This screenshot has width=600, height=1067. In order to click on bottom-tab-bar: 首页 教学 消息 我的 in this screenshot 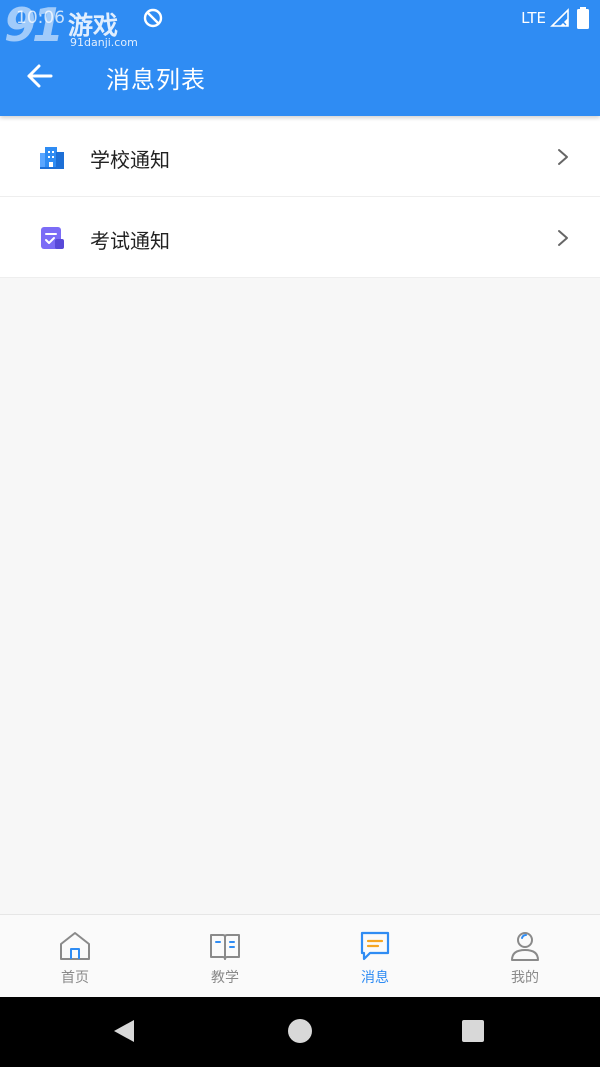, I will do `click(300, 955)`.